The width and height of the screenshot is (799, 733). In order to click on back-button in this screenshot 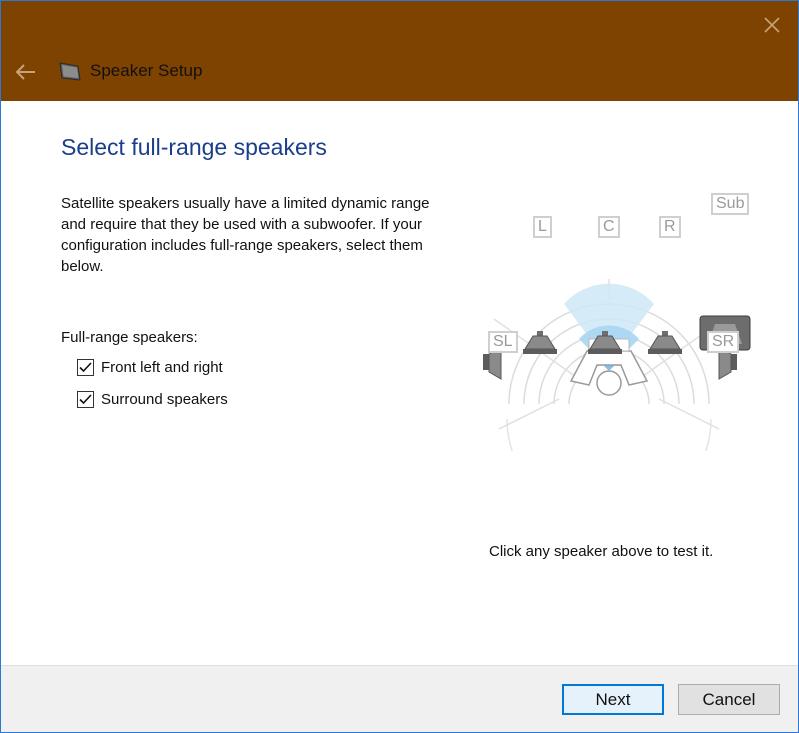, I will do `click(25, 72)`.